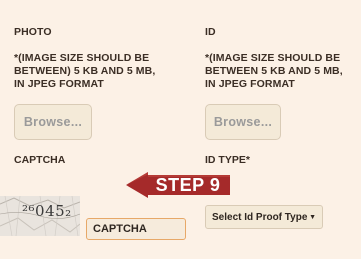  What do you see at coordinates (227, 160) in the screenshot?
I see `id-type-heading: ID TYPE*` at bounding box center [227, 160].